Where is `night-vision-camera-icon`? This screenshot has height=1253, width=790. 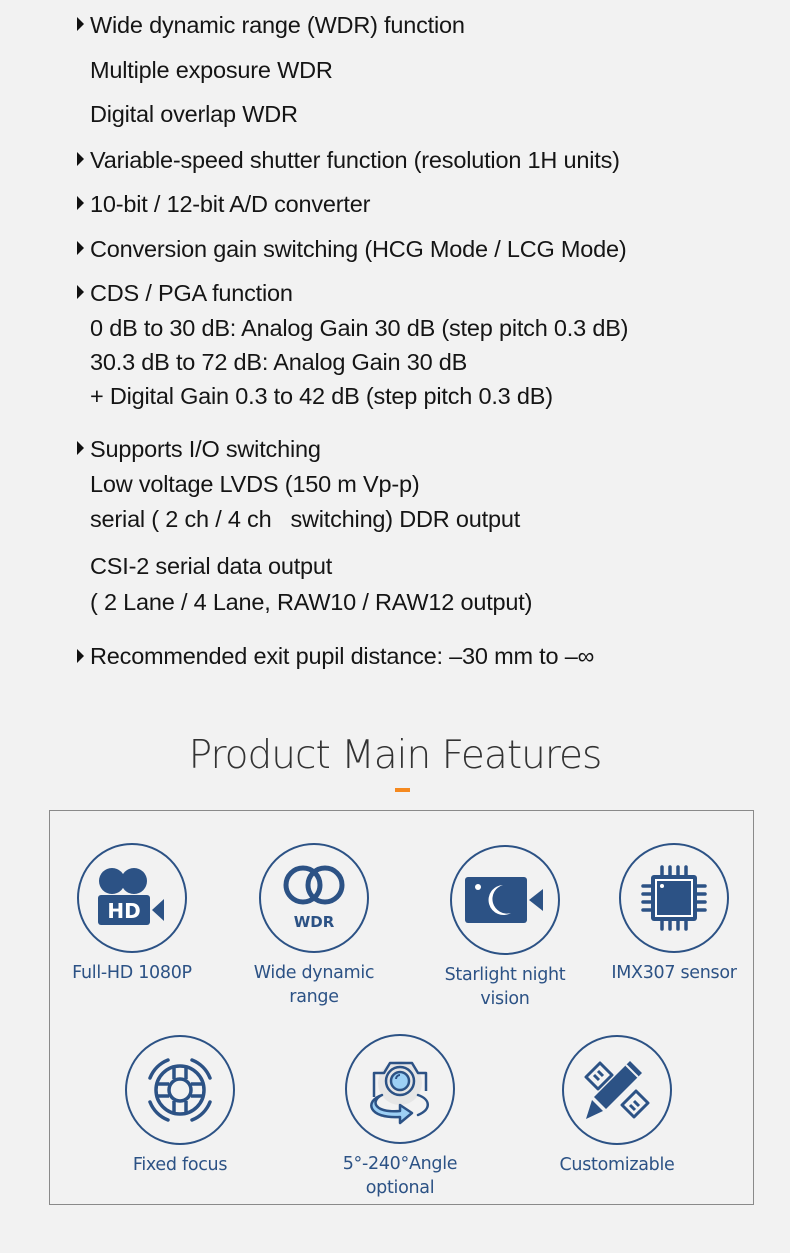
night-vision-camera-icon is located at coordinates (504, 900).